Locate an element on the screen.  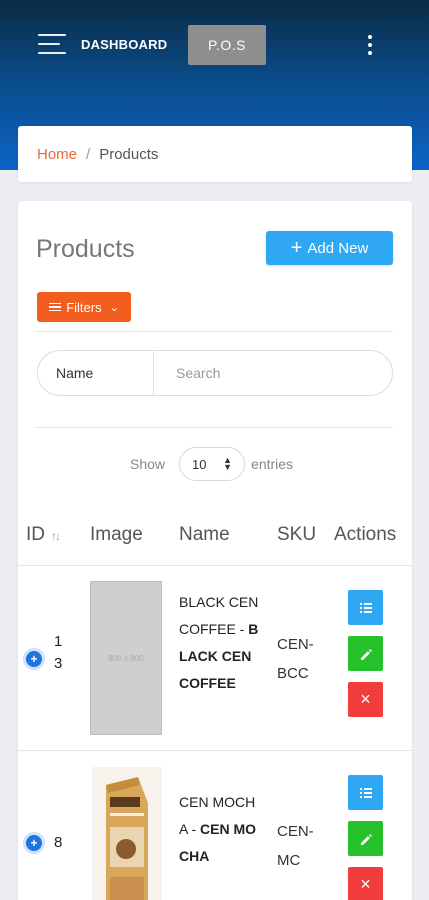
more-options-icon is located at coordinates (370, 45).